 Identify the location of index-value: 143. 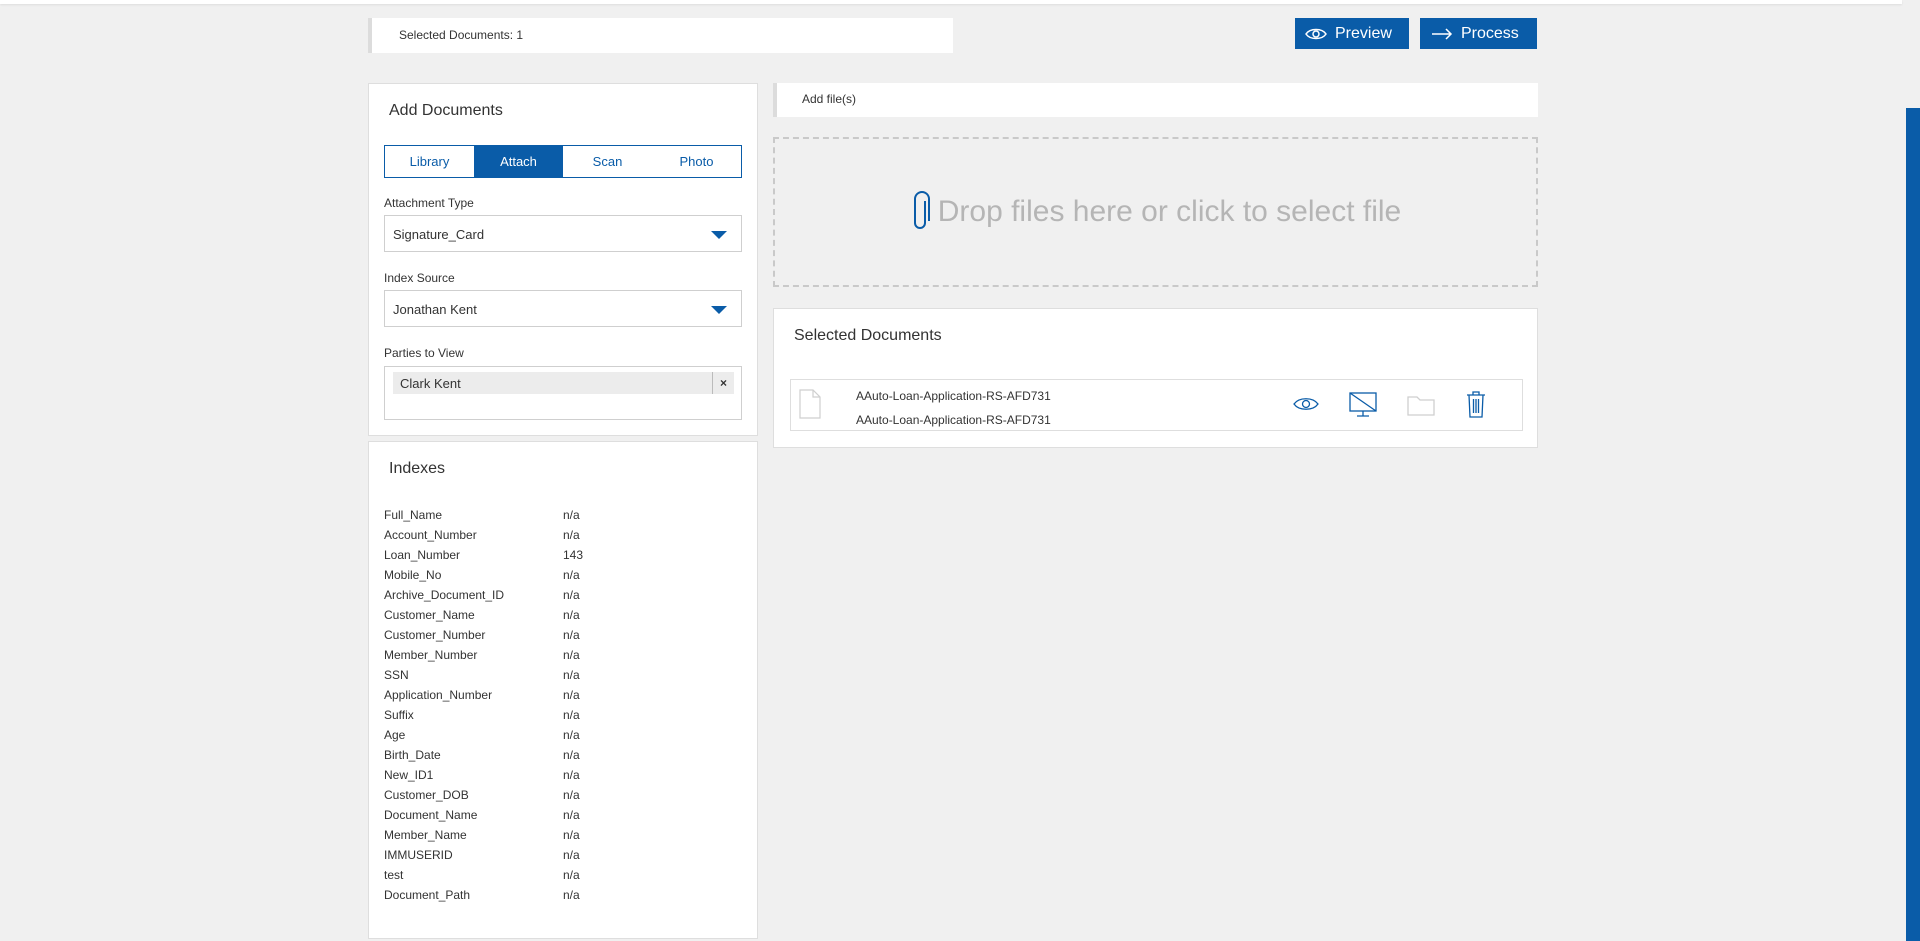
(573, 555).